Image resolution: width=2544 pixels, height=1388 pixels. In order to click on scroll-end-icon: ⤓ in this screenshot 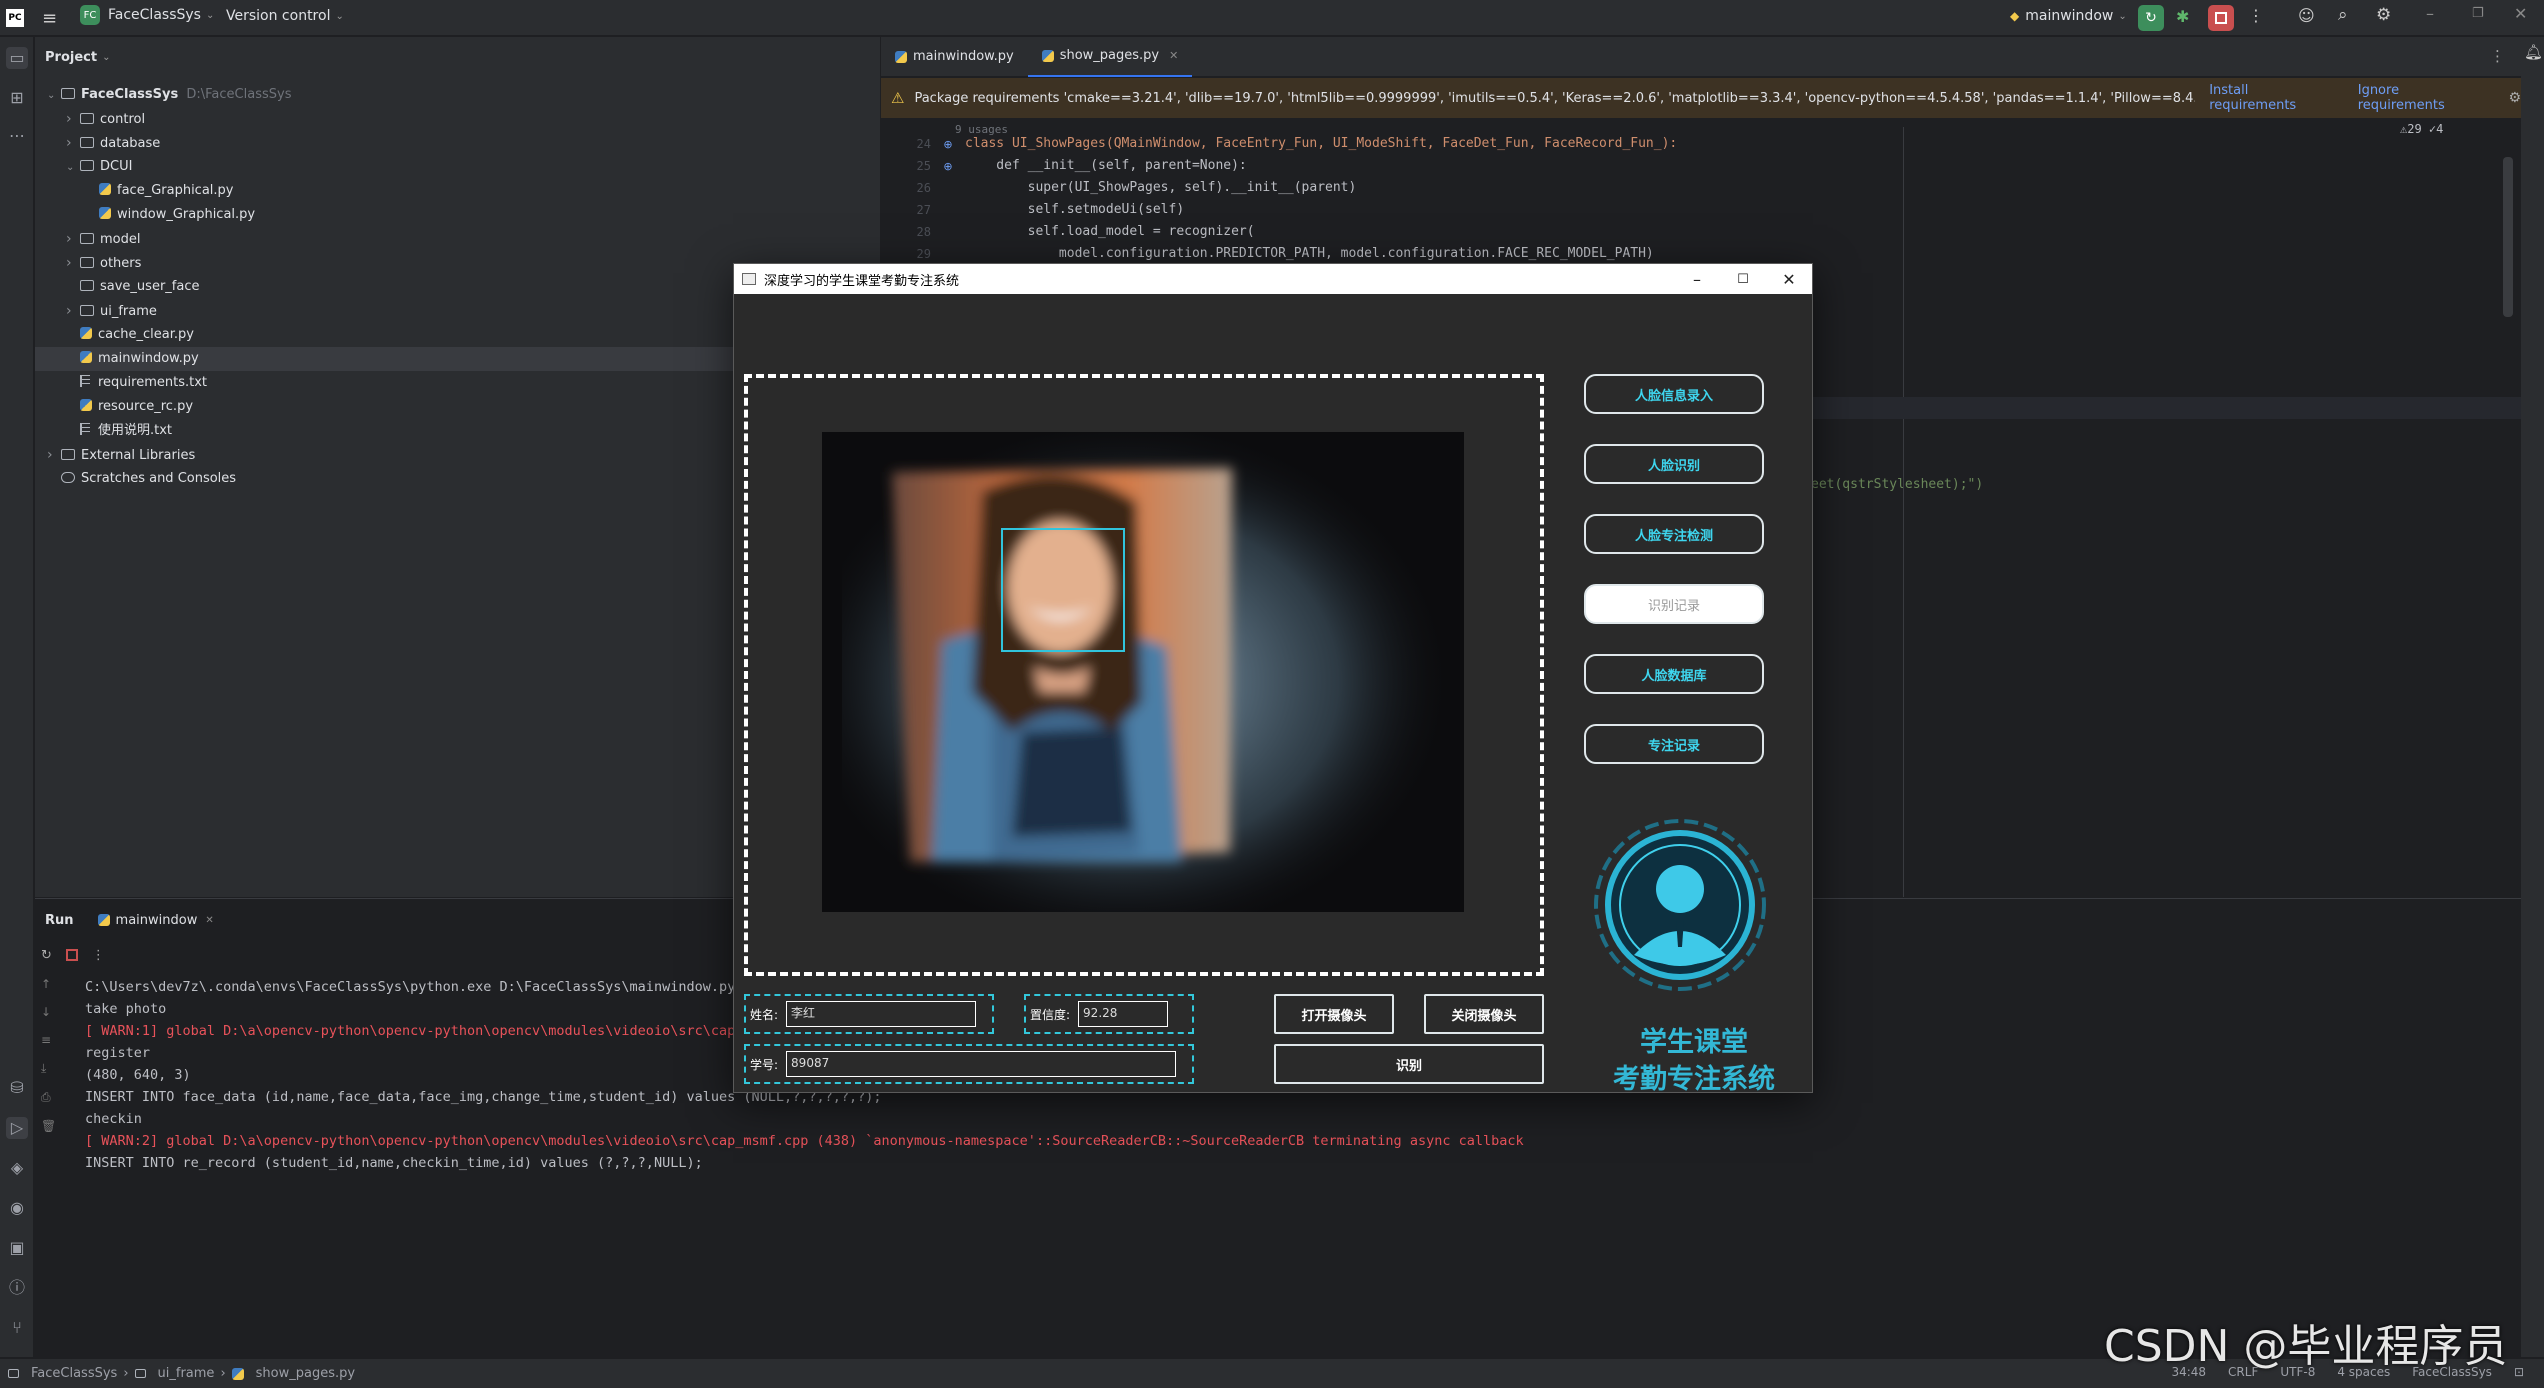, I will do `click(48, 1068)`.